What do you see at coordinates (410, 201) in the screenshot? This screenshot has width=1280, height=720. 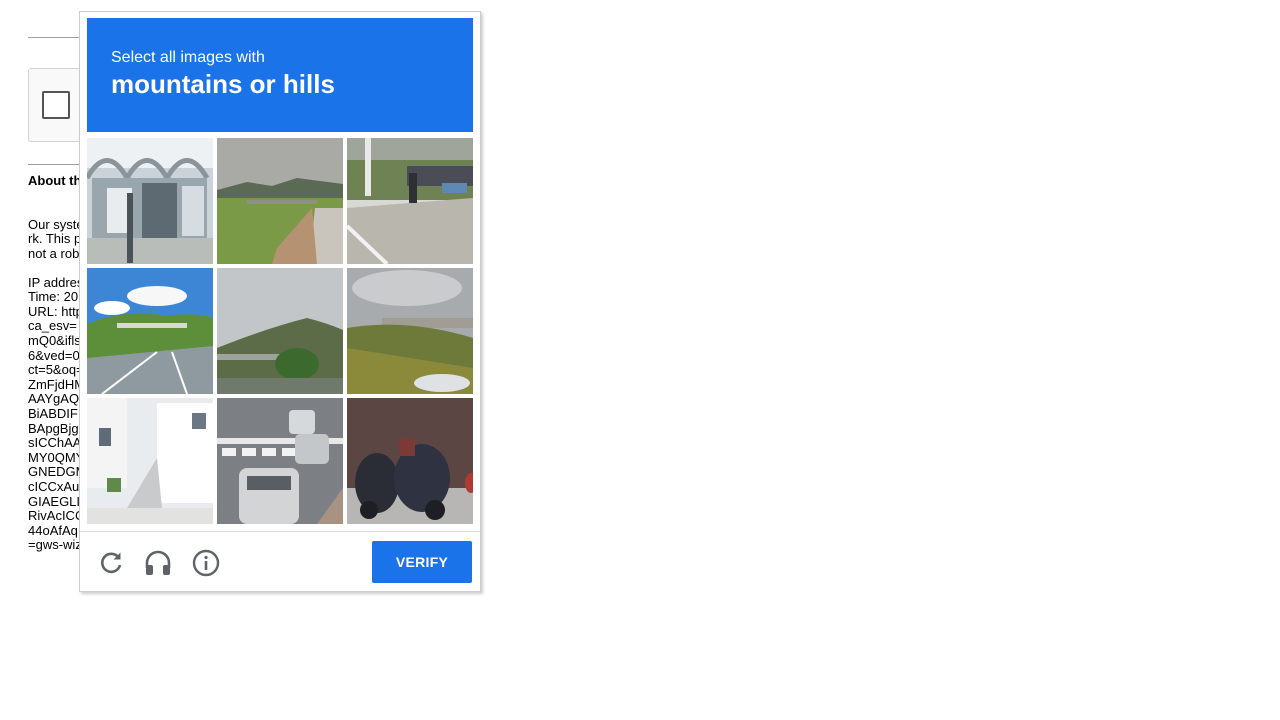 I see `tile-sidewalk-motorbikes` at bounding box center [410, 201].